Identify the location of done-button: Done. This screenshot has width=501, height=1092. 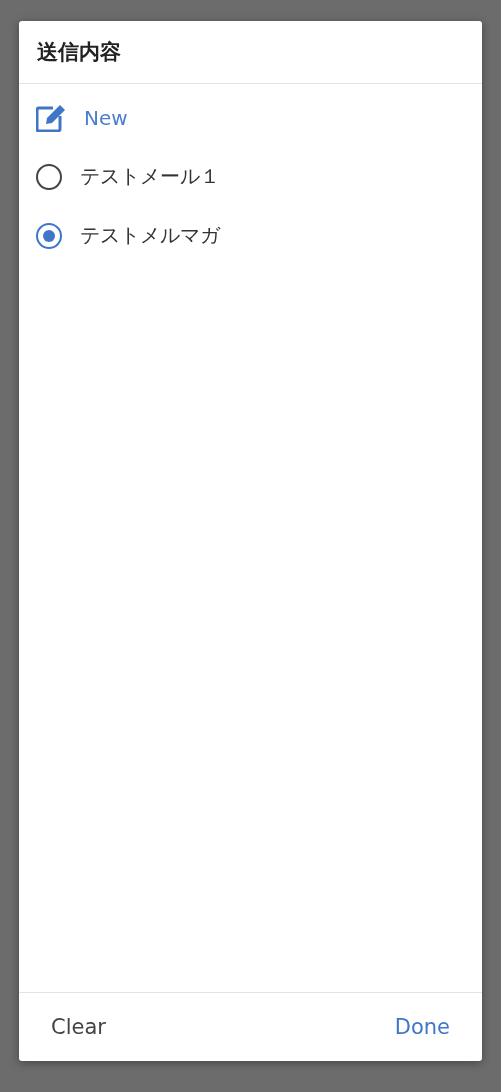
(422, 1027).